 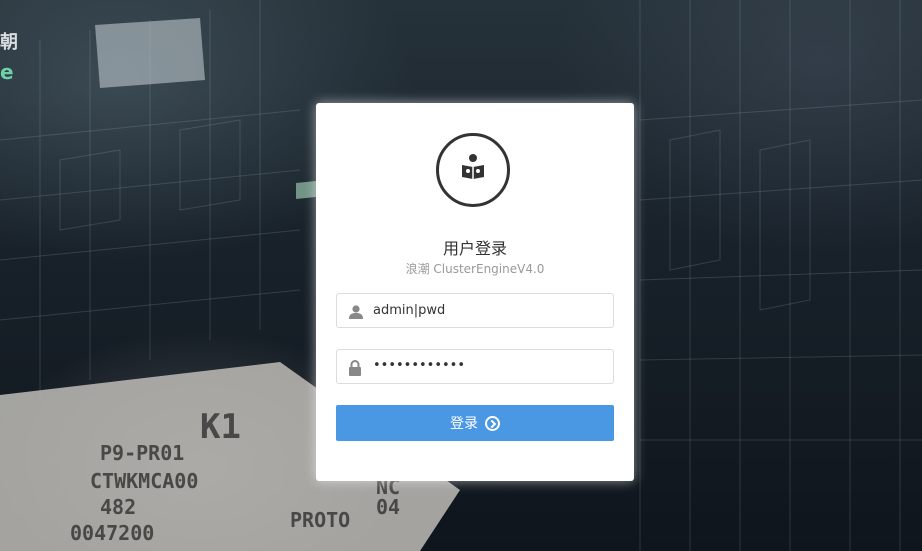 What do you see at coordinates (9, 42) in the screenshot?
I see `brand-top-text: 朝` at bounding box center [9, 42].